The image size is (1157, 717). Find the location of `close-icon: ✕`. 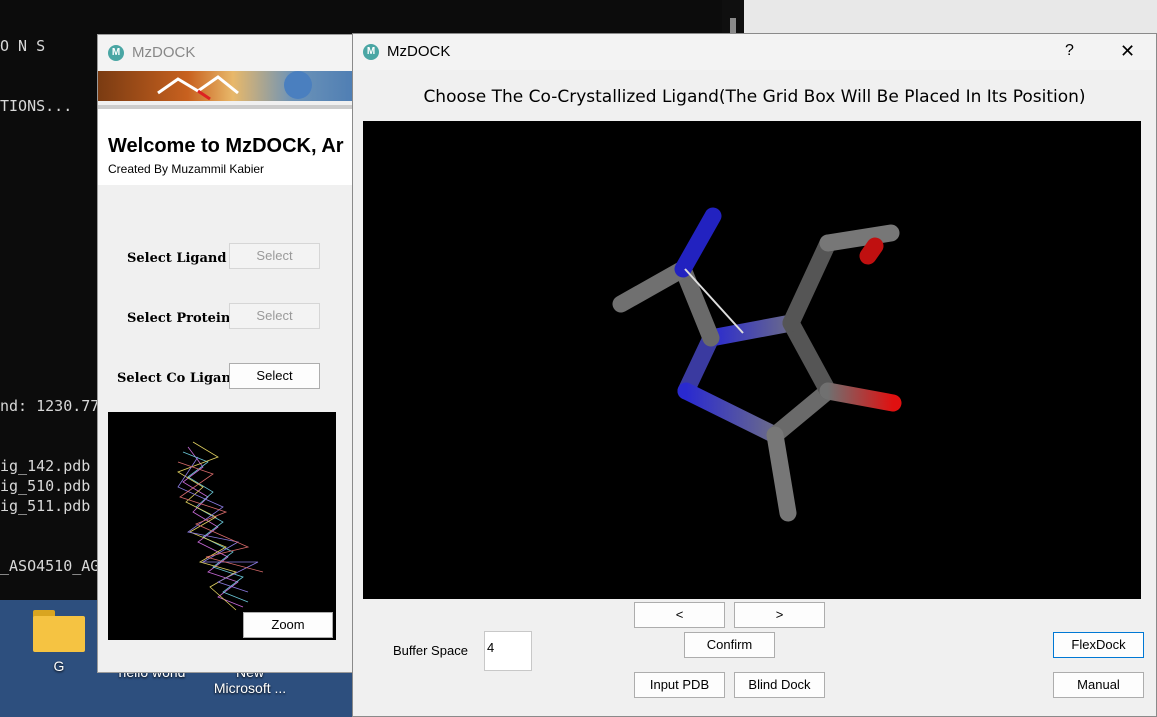

close-icon: ✕ is located at coordinates (1127, 51).